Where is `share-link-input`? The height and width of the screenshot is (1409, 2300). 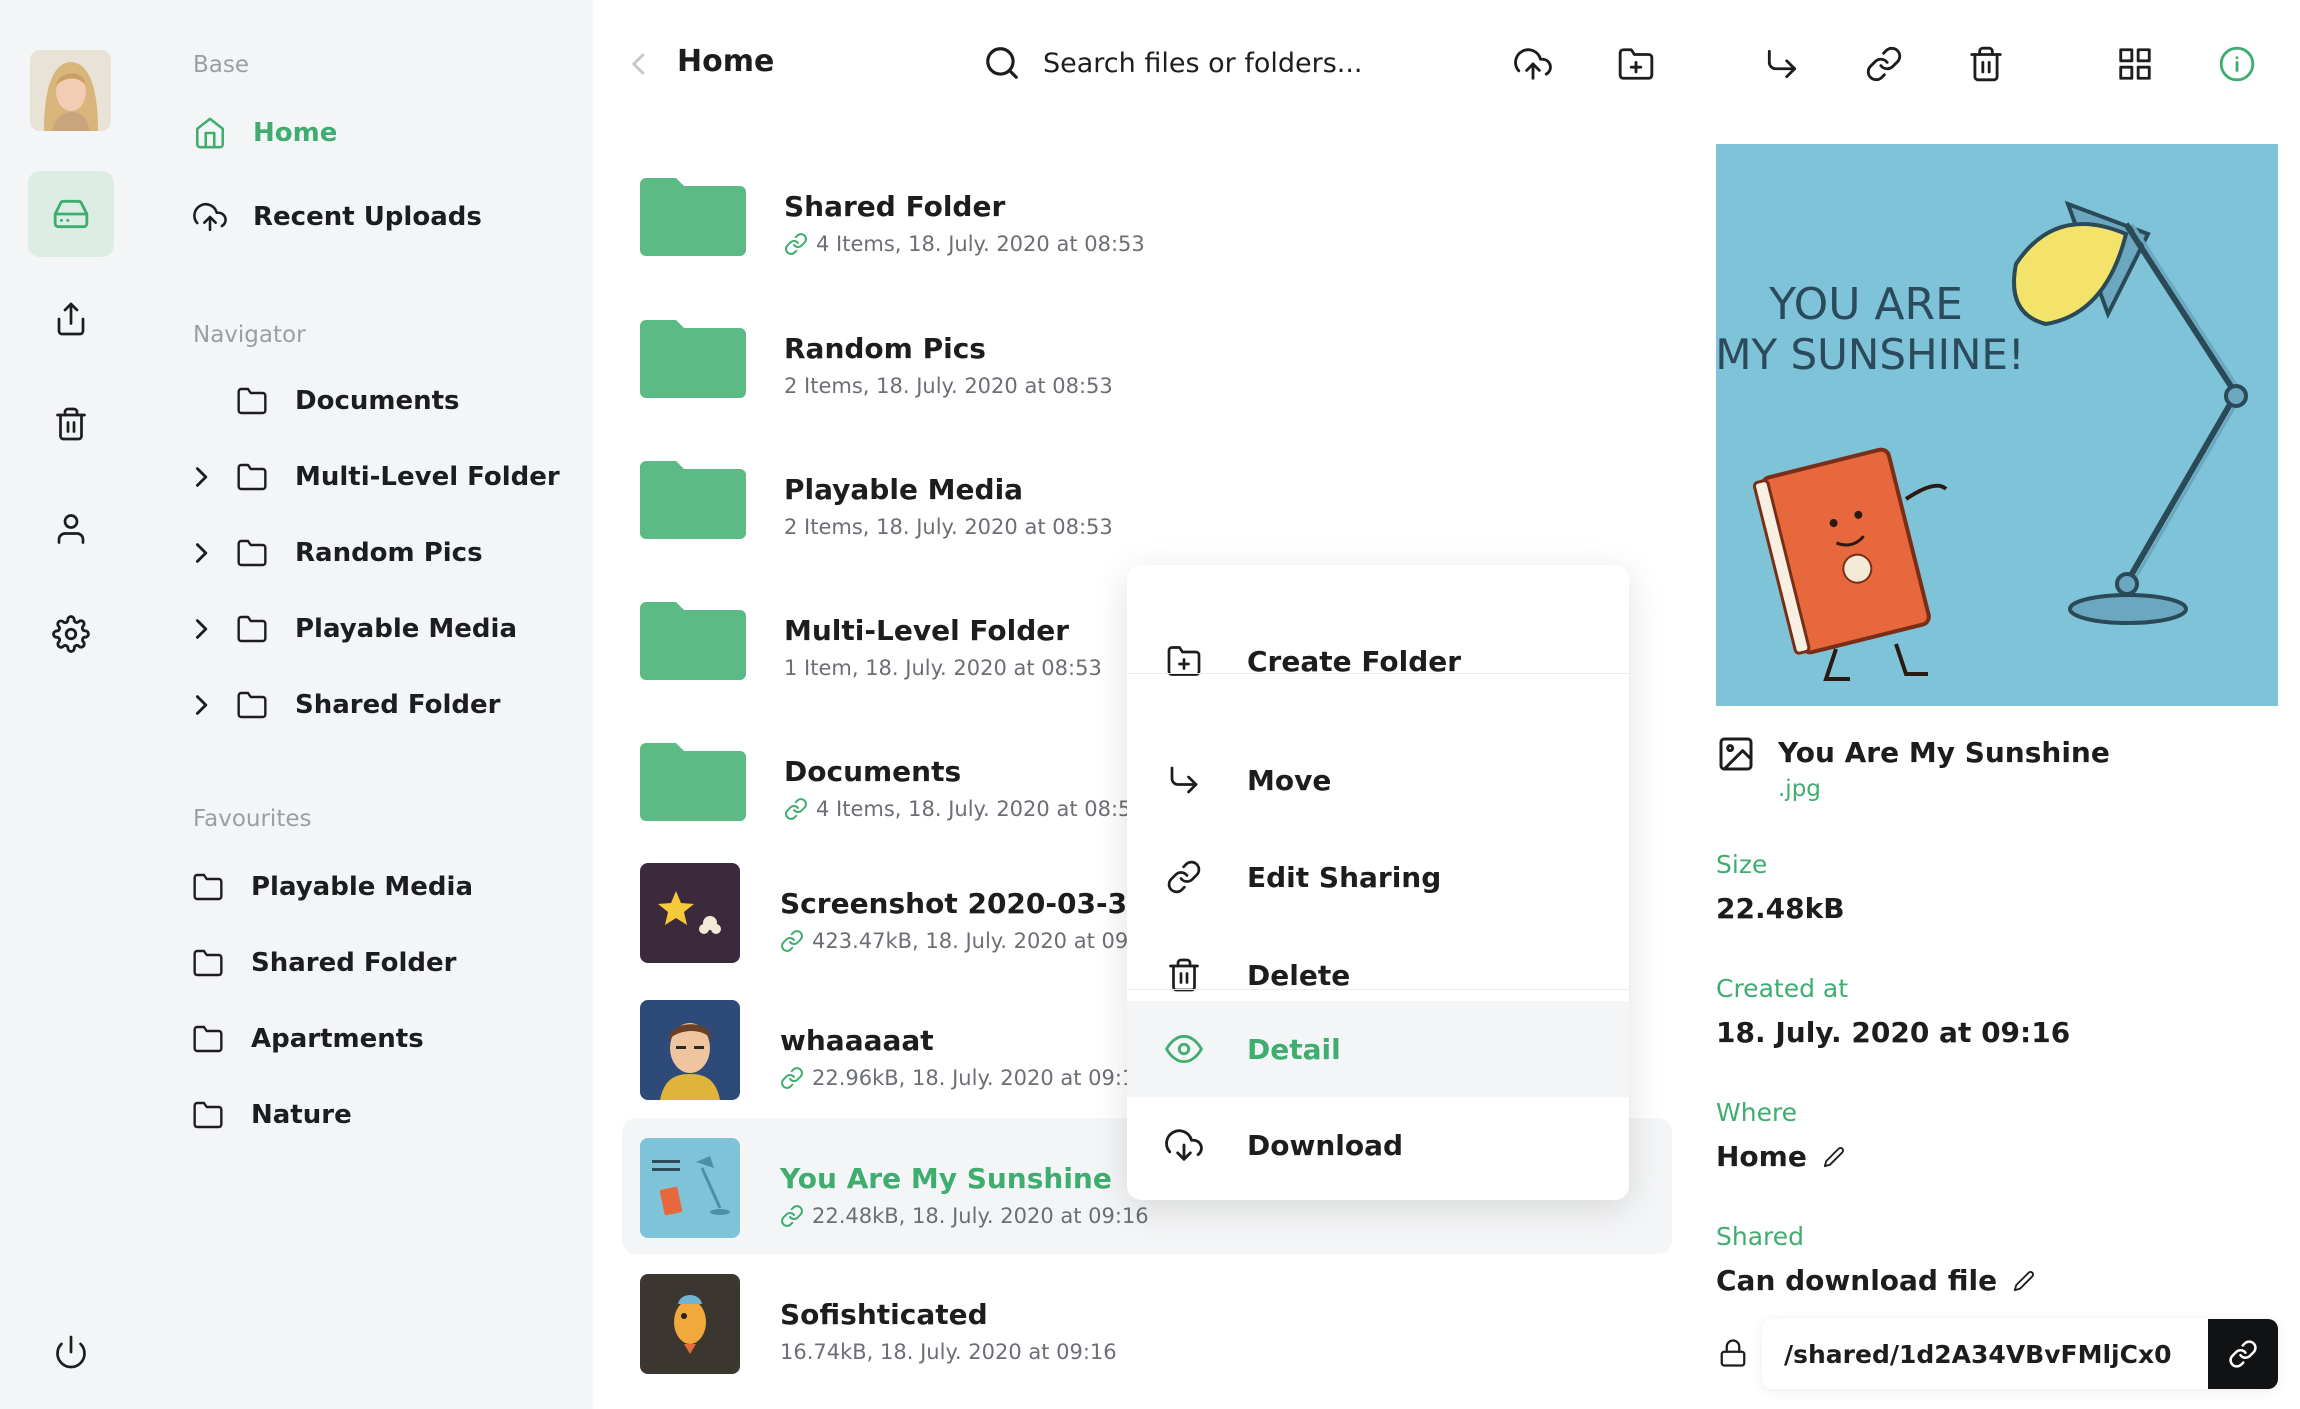
share-link-input is located at coordinates (1985, 1354).